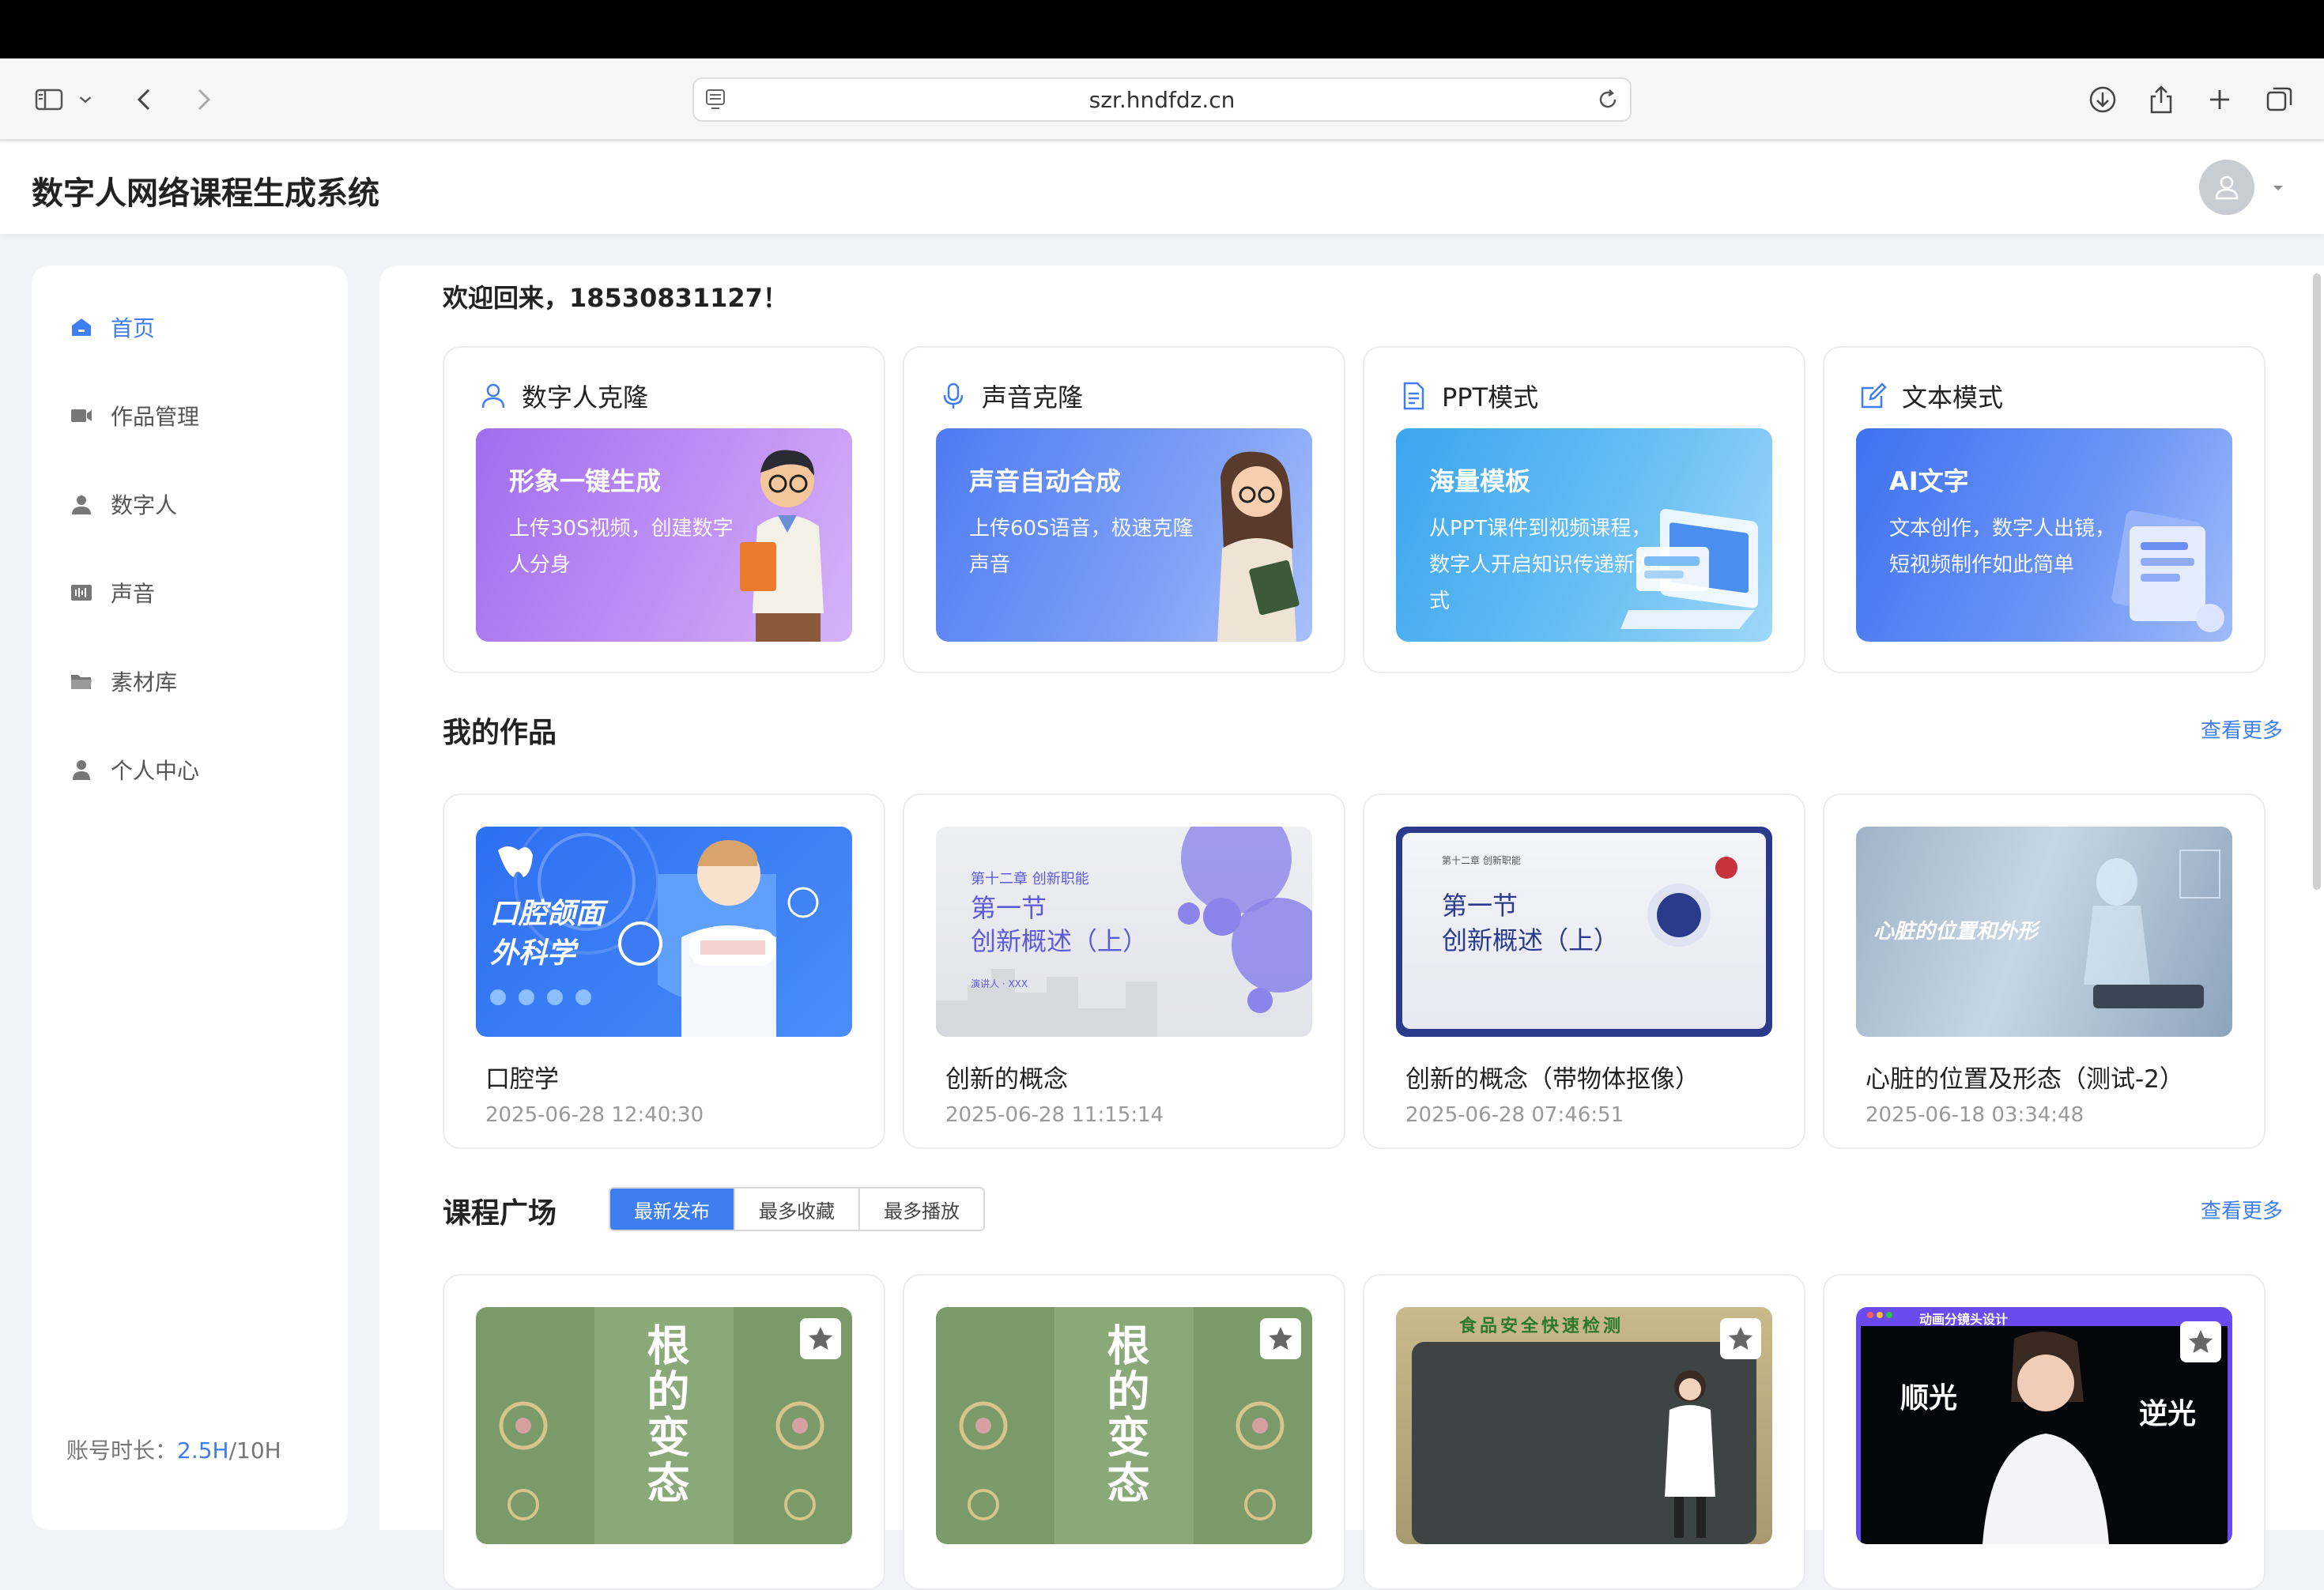  What do you see at coordinates (1514, 1115) in the screenshot?
I see `work-date: 2025-06-28 07:46:51` at bounding box center [1514, 1115].